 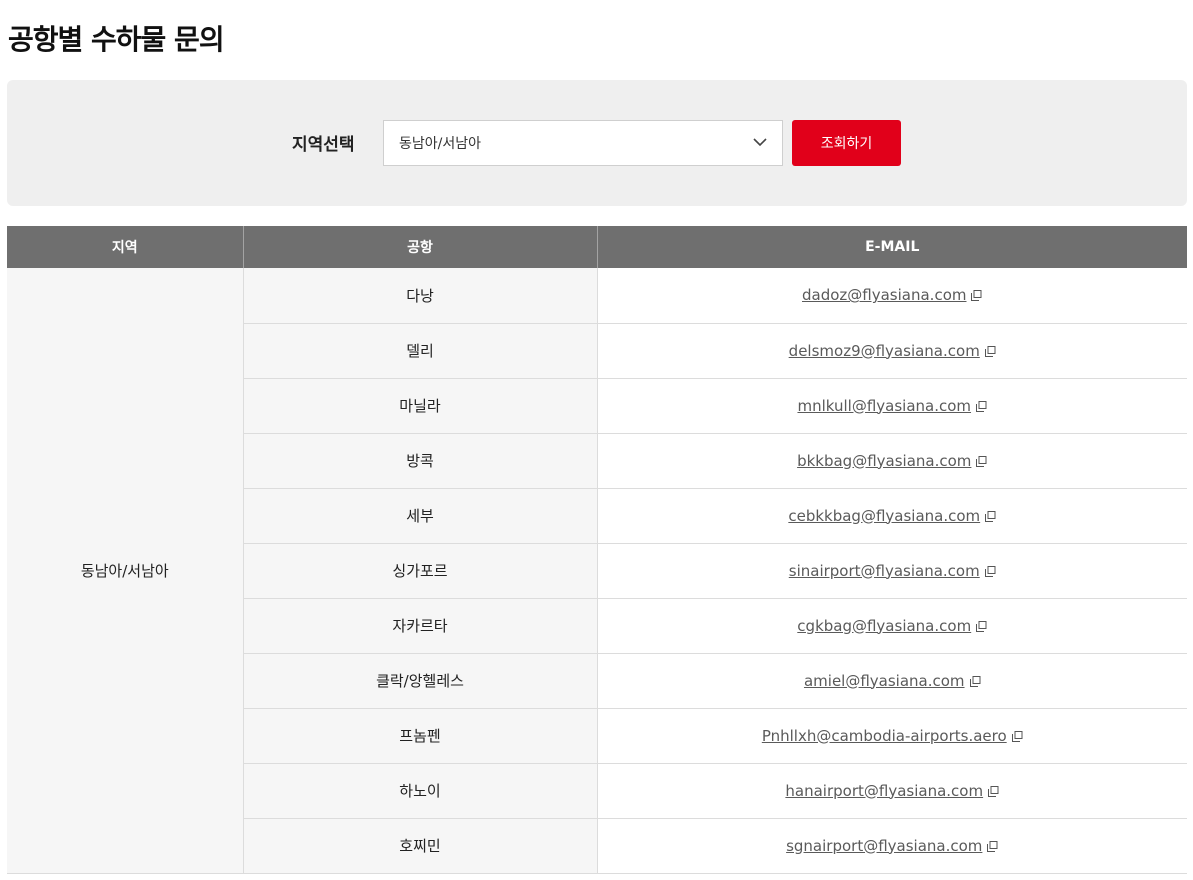 I want to click on email-link: Pnhllxh@cambodia-airports.aero, so click(x=884, y=736).